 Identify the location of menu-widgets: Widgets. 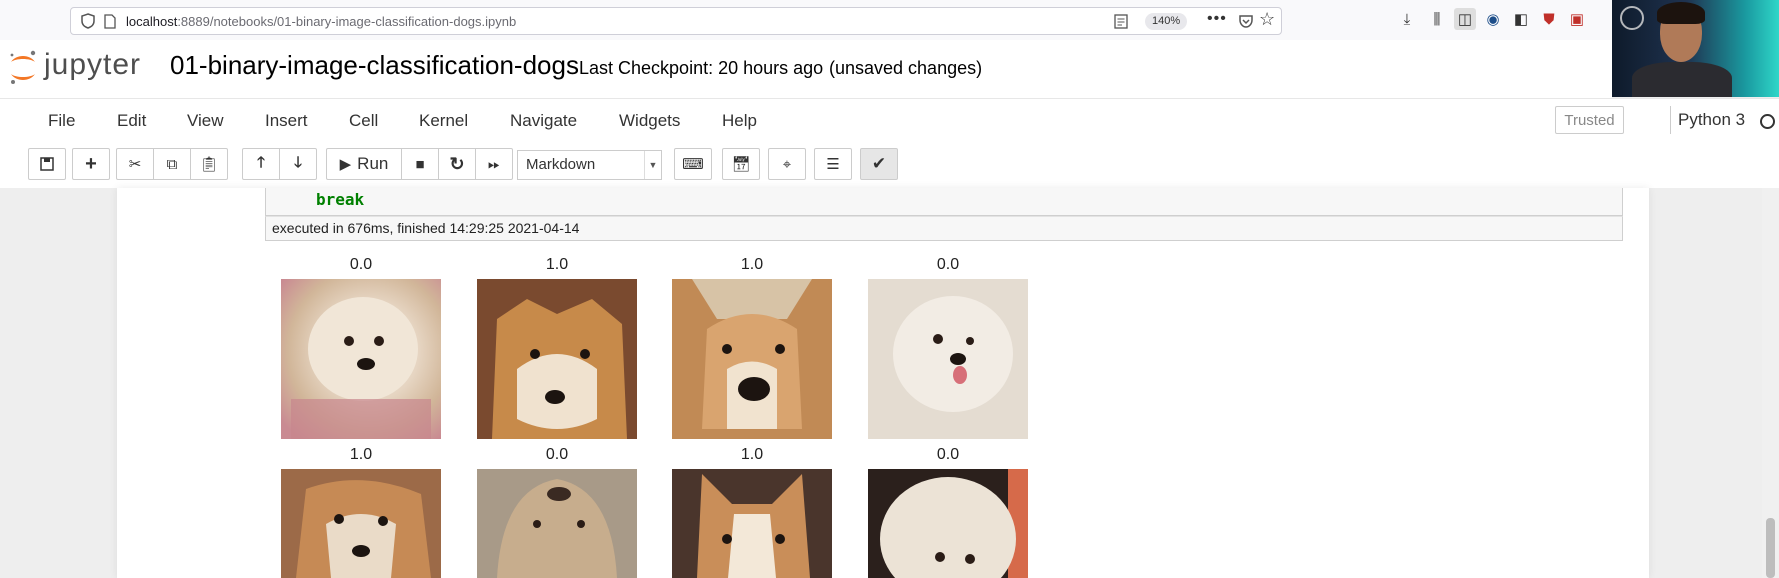
(649, 121).